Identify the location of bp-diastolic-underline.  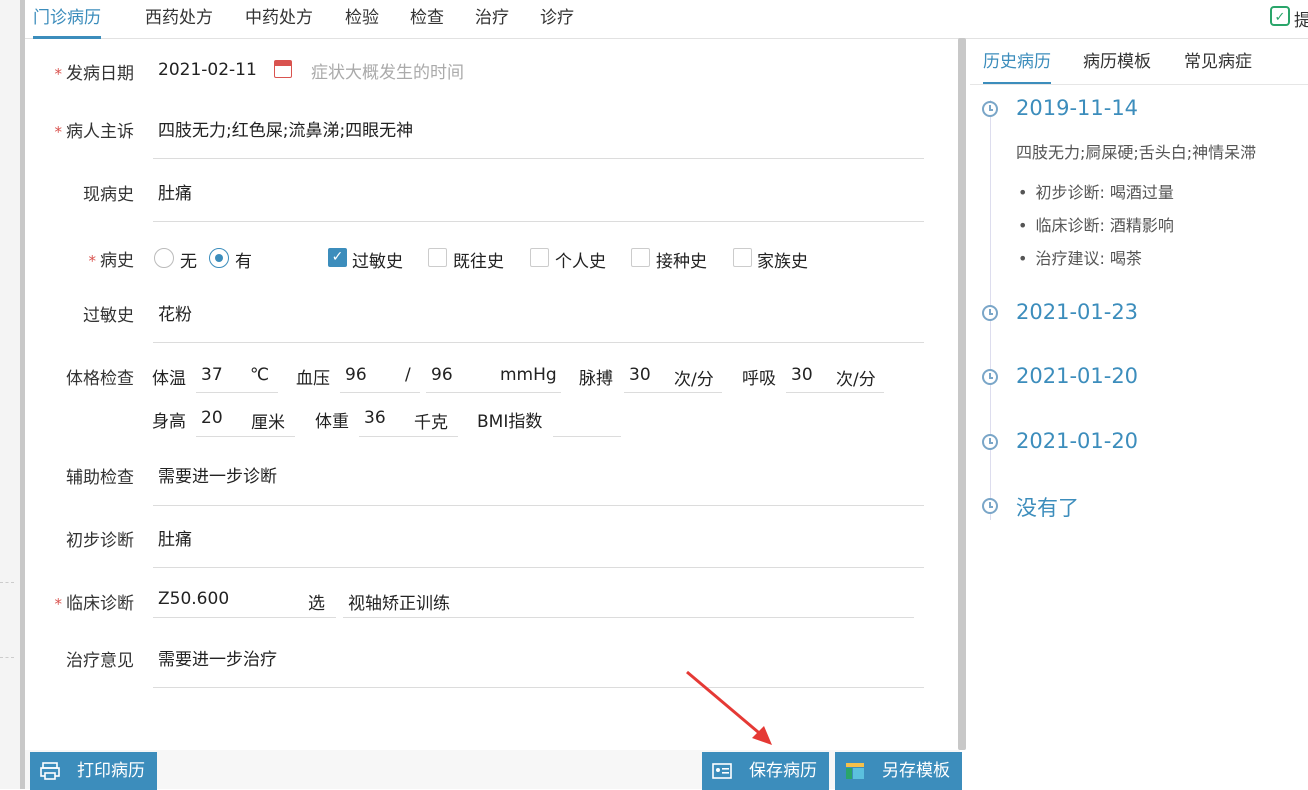
(493, 392).